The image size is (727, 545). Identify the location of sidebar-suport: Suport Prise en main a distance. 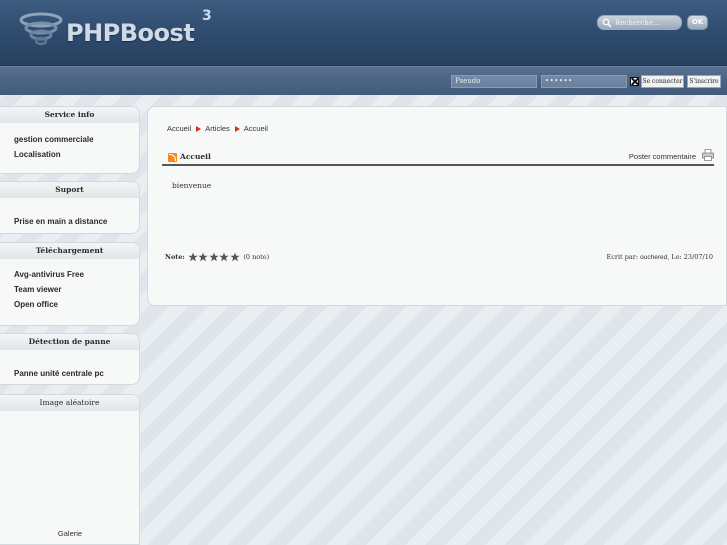
(70, 207).